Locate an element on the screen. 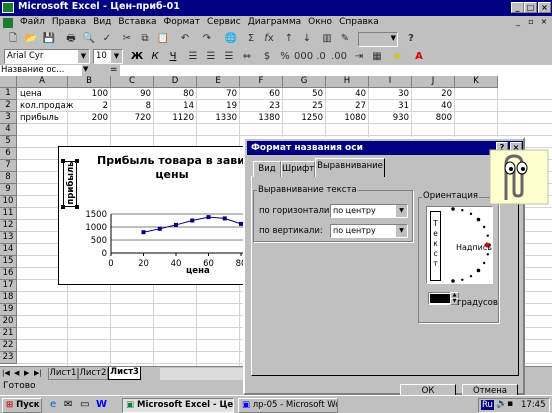 This screenshot has height=413, width=552. row-header: 1 is located at coordinates (8, 94).